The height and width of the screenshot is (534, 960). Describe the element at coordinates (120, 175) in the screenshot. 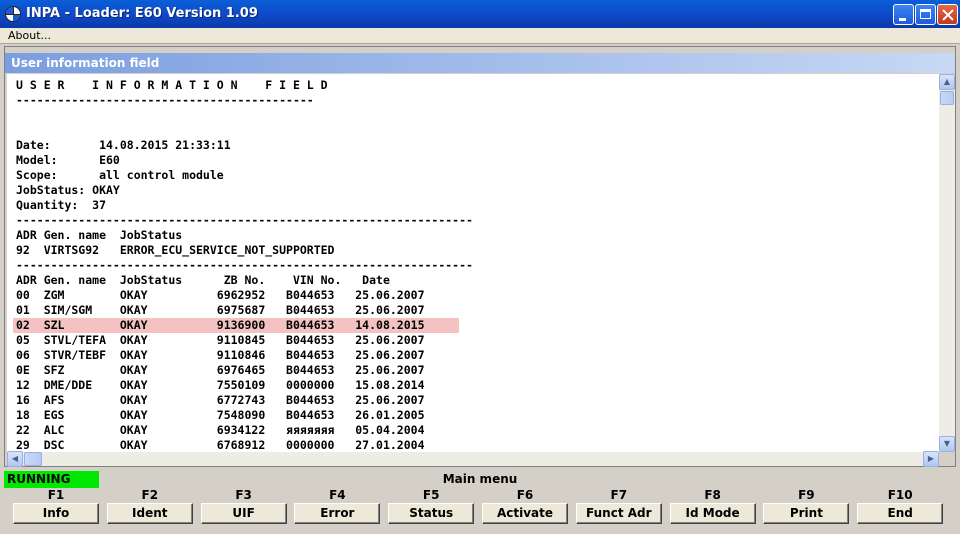

I see `text-line: Scope: all control module` at that location.